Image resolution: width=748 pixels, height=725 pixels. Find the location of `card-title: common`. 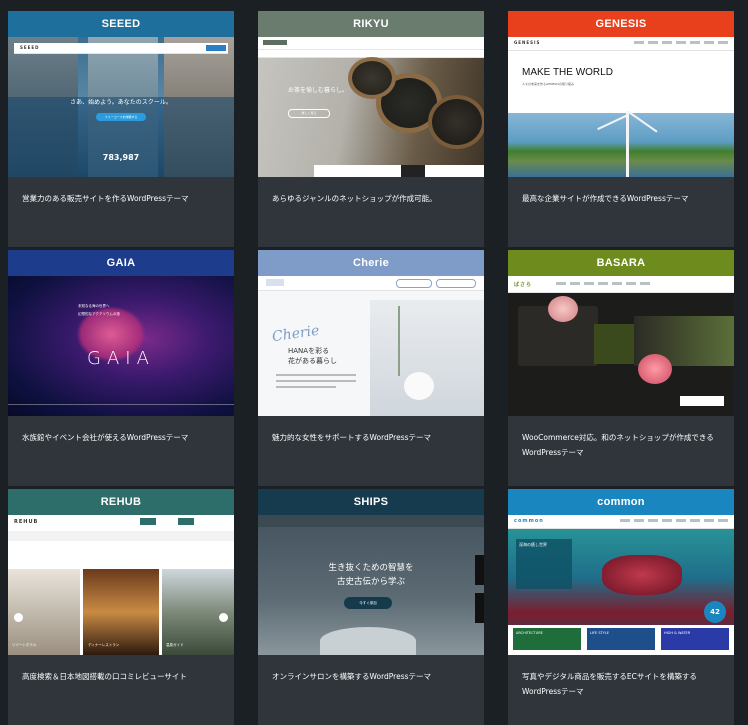

card-title: common is located at coordinates (621, 502).